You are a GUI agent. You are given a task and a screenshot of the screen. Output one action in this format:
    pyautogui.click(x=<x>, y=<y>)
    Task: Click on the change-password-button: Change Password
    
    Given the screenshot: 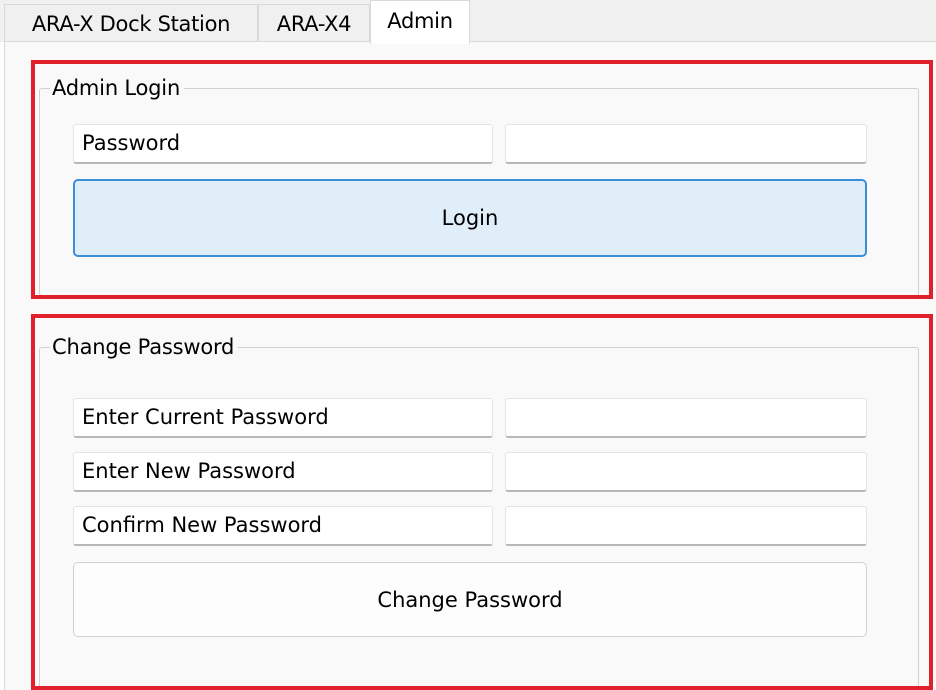 What is the action you would take?
    pyautogui.click(x=470, y=599)
    